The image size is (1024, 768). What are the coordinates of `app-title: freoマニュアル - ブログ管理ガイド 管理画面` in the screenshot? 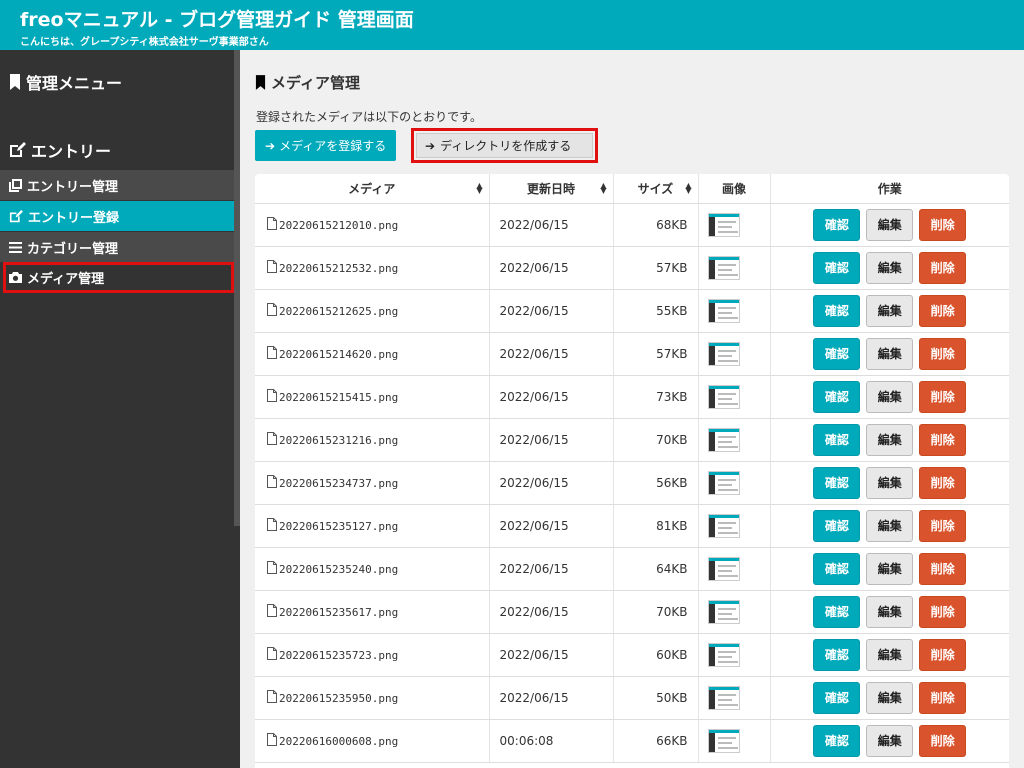 It's located at (217, 18).